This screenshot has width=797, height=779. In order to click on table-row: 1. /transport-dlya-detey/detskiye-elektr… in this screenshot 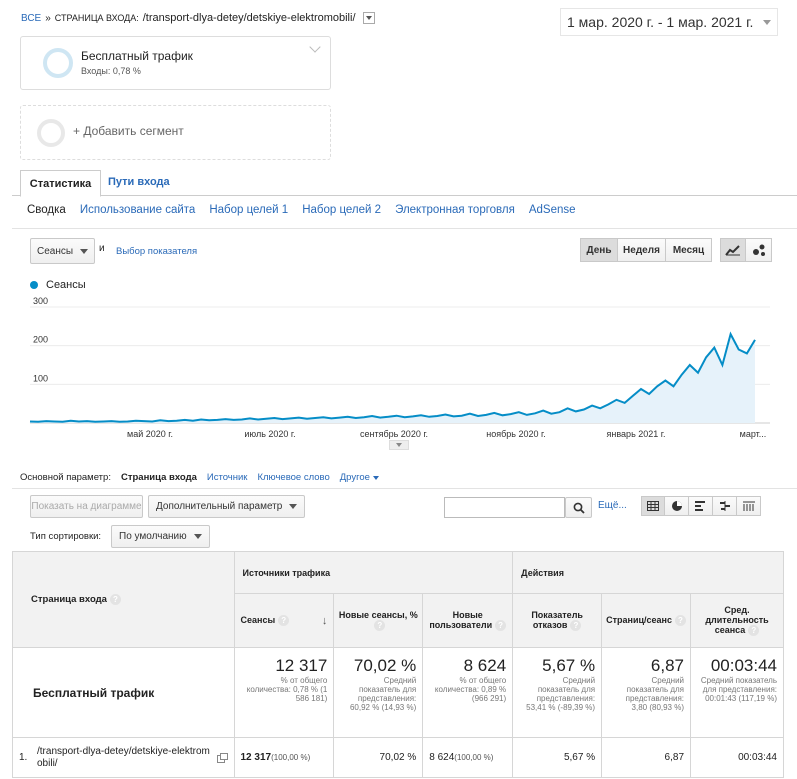, I will do `click(398, 757)`.